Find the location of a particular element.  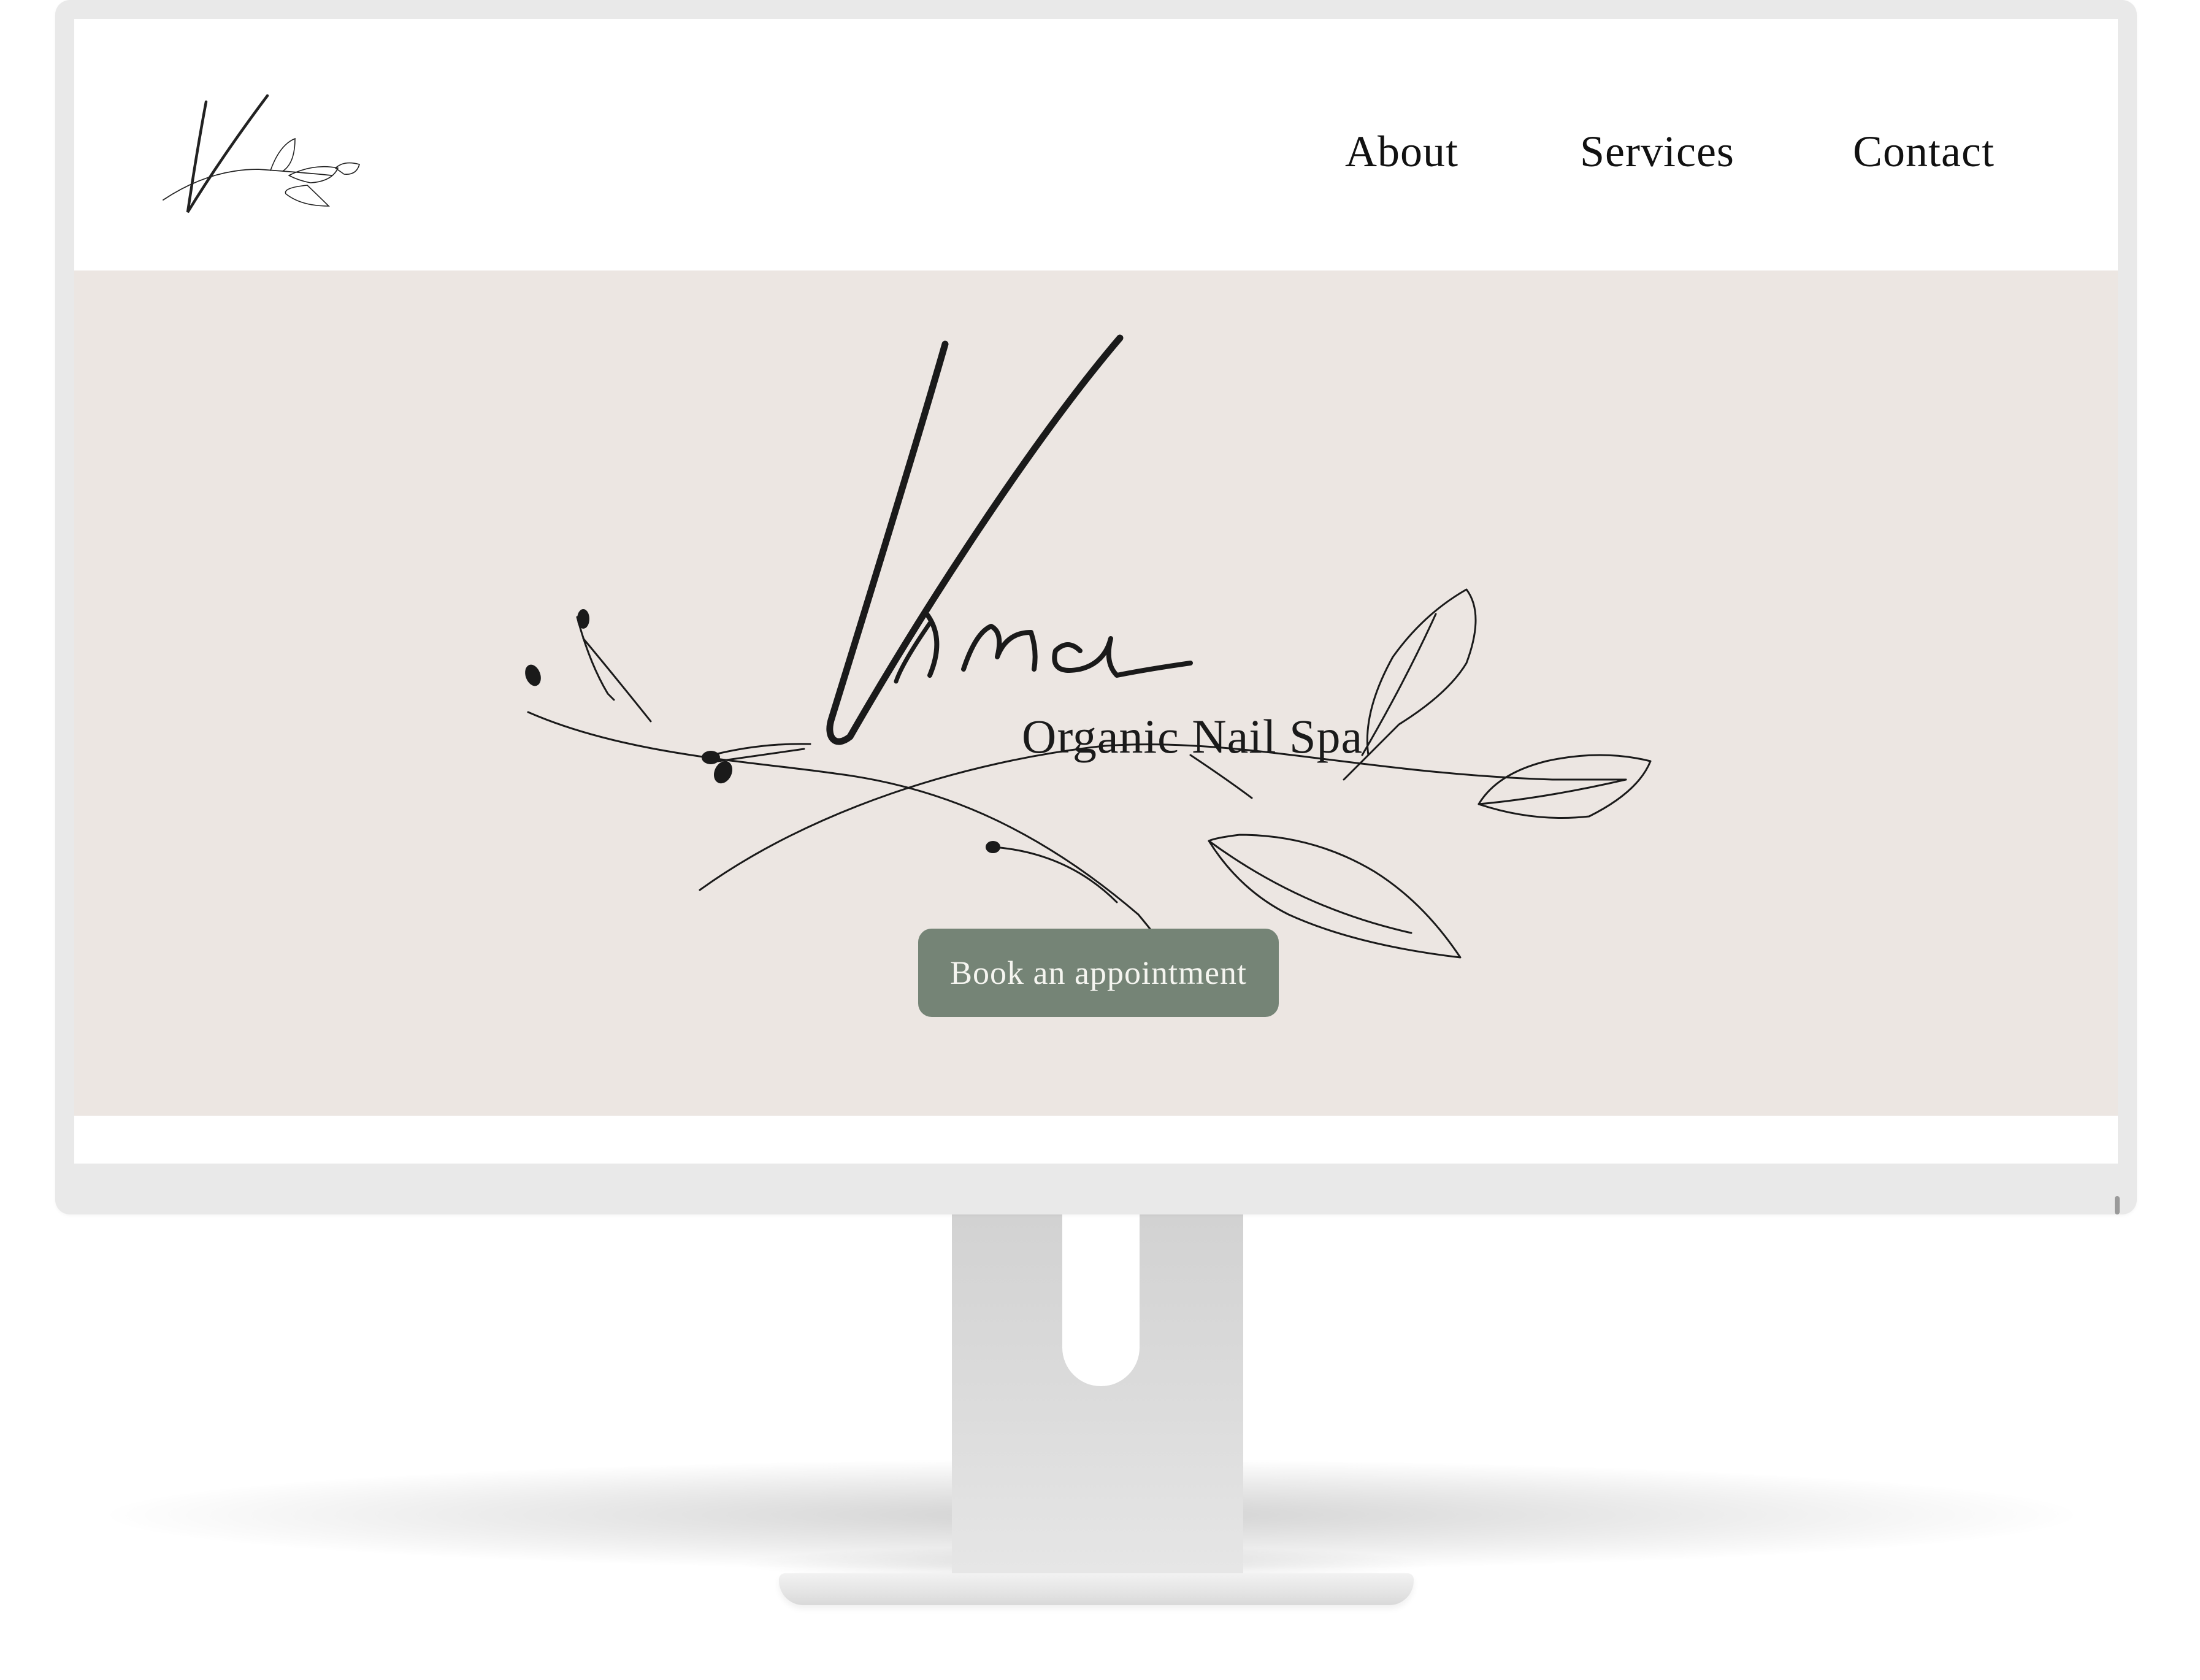

monitor-stand is located at coordinates (1097, 1393).